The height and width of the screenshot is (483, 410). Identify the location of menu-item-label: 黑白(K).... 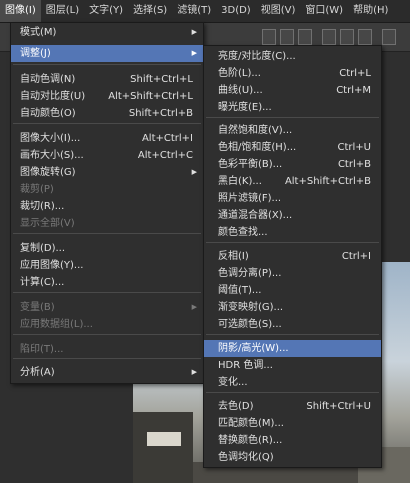
(240, 181).